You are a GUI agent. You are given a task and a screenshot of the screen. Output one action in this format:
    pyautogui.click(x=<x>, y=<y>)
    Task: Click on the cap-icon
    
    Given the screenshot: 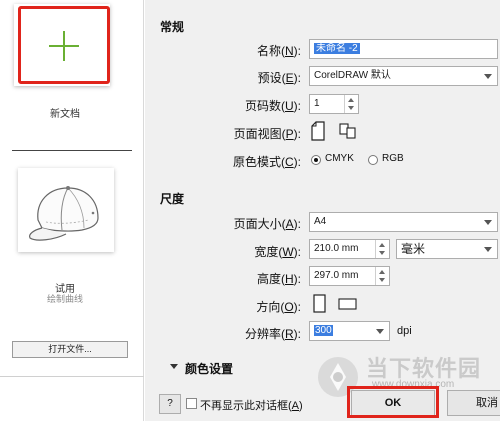 What is the action you would take?
    pyautogui.click(x=64, y=213)
    